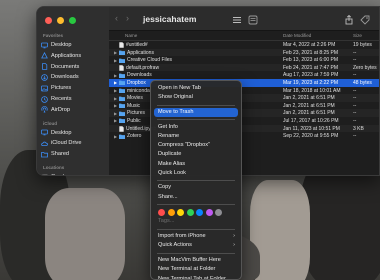 The width and height of the screenshot is (380, 280). Describe the element at coordinates (170, 19) in the screenshot. I see `window-title: jessicahatem` at that location.